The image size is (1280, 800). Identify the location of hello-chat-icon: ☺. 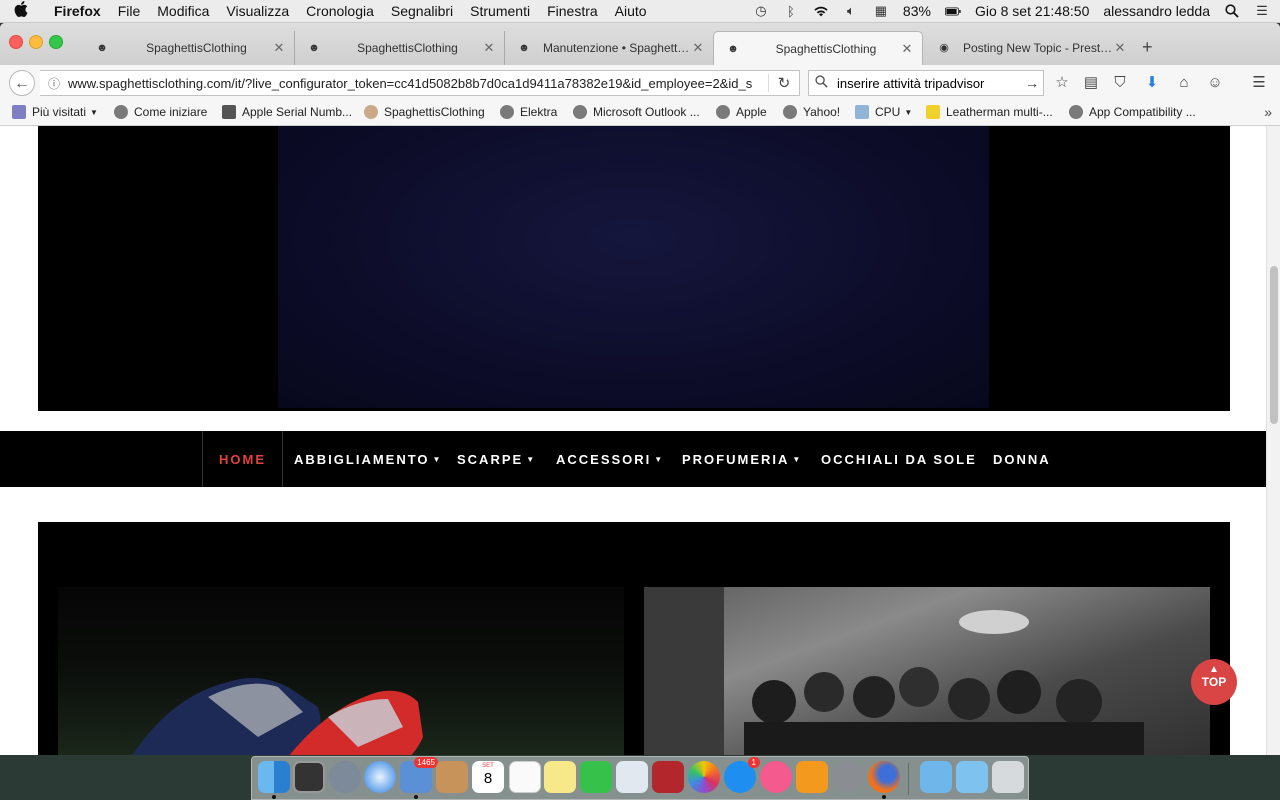
(1215, 83).